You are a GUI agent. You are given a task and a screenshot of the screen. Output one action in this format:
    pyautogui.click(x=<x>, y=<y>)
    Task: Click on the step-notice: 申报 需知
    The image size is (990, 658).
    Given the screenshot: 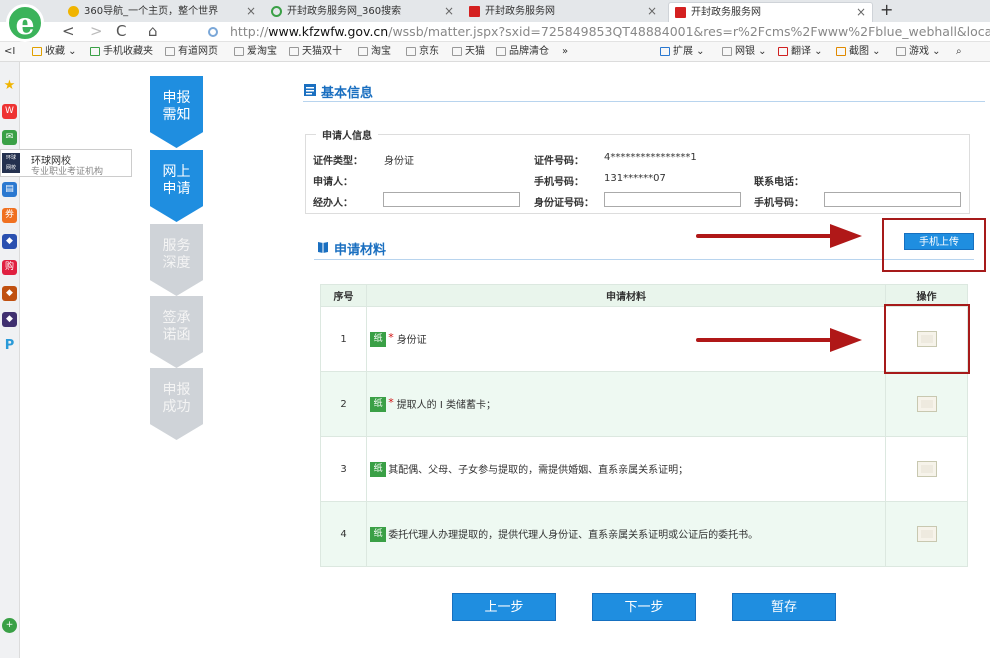 What is the action you would take?
    pyautogui.click(x=176, y=112)
    